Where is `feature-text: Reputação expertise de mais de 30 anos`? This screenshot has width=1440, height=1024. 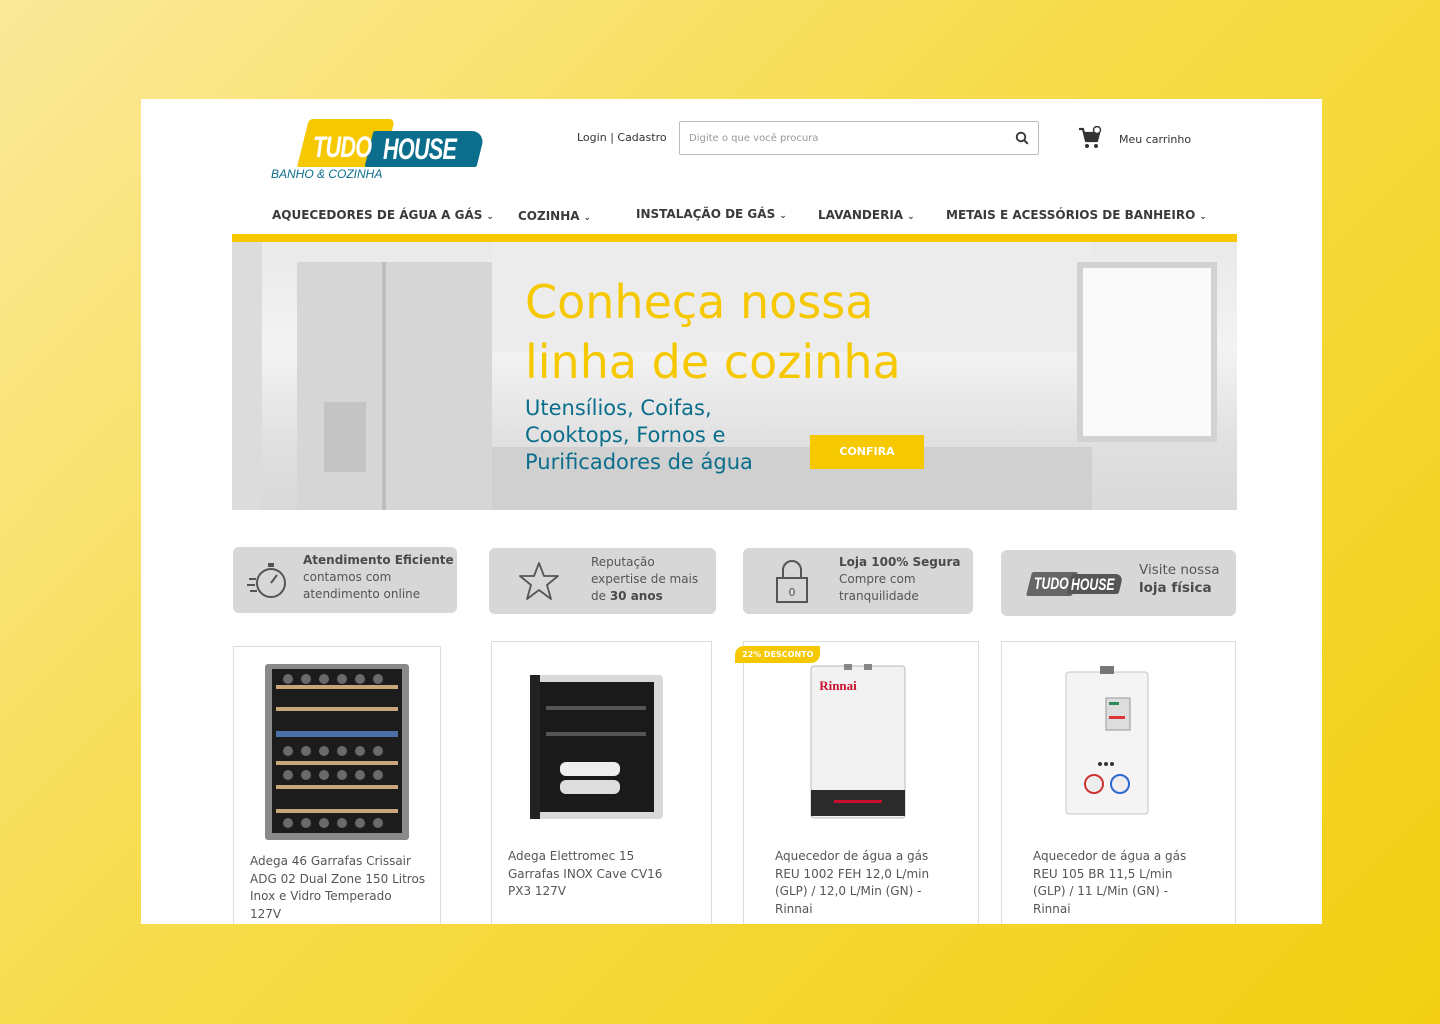 feature-text: Reputação expertise de mais de 30 anos is located at coordinates (644, 579).